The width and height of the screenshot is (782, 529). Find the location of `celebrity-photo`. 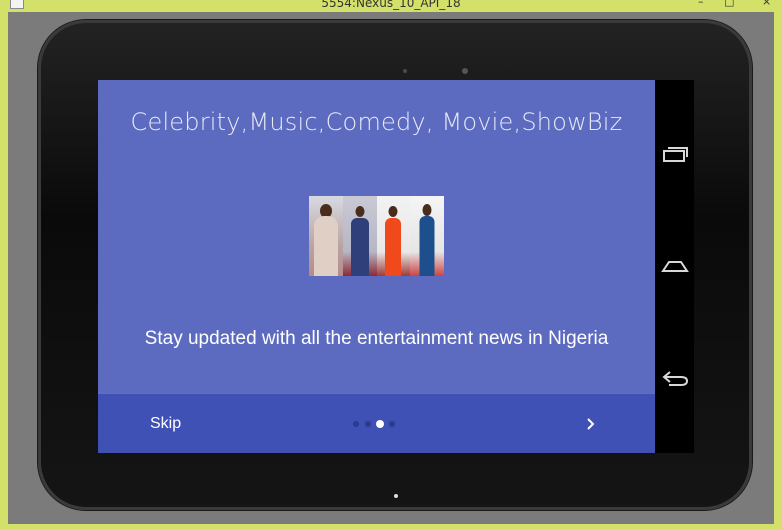

celebrity-photo is located at coordinates (376, 236).